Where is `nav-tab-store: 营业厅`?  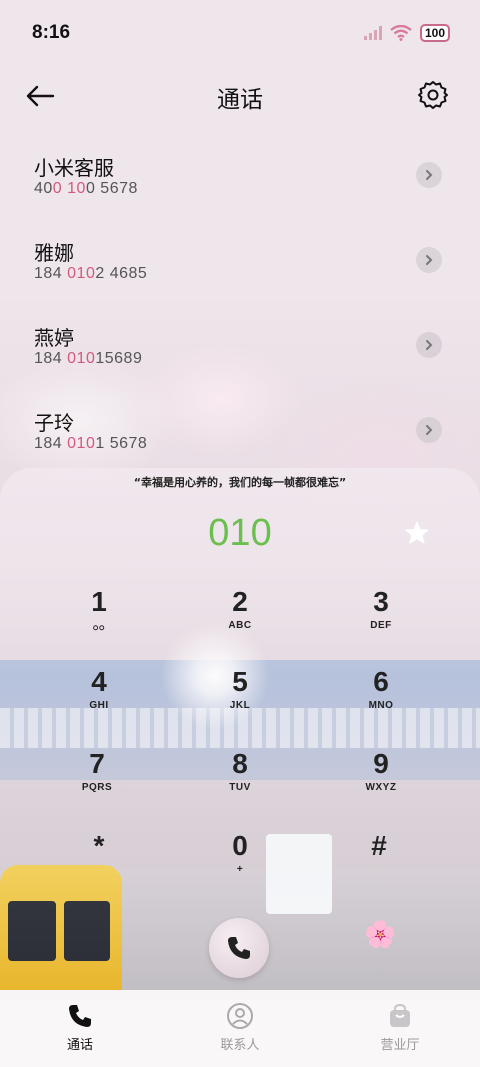 nav-tab-store: 营业厅 is located at coordinates (400, 1028).